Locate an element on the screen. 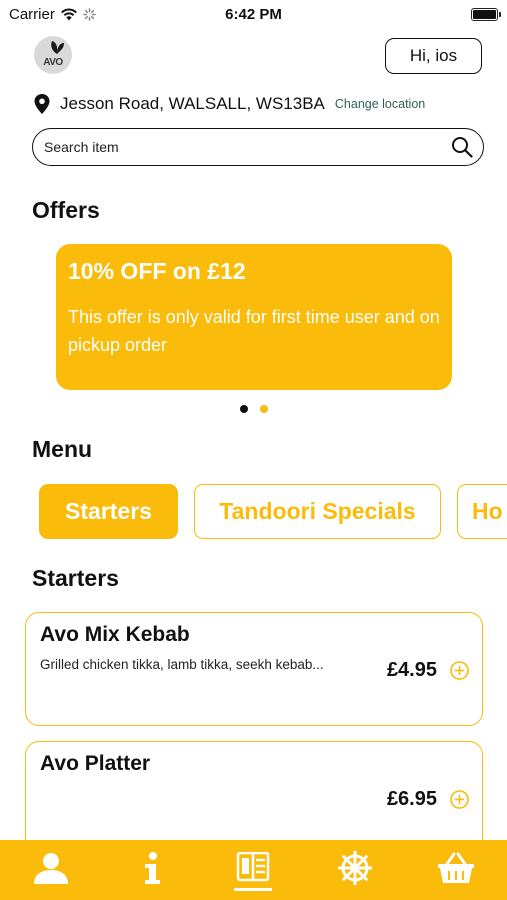 This screenshot has height=900, width=507. leaf-icon is located at coordinates (57, 47).